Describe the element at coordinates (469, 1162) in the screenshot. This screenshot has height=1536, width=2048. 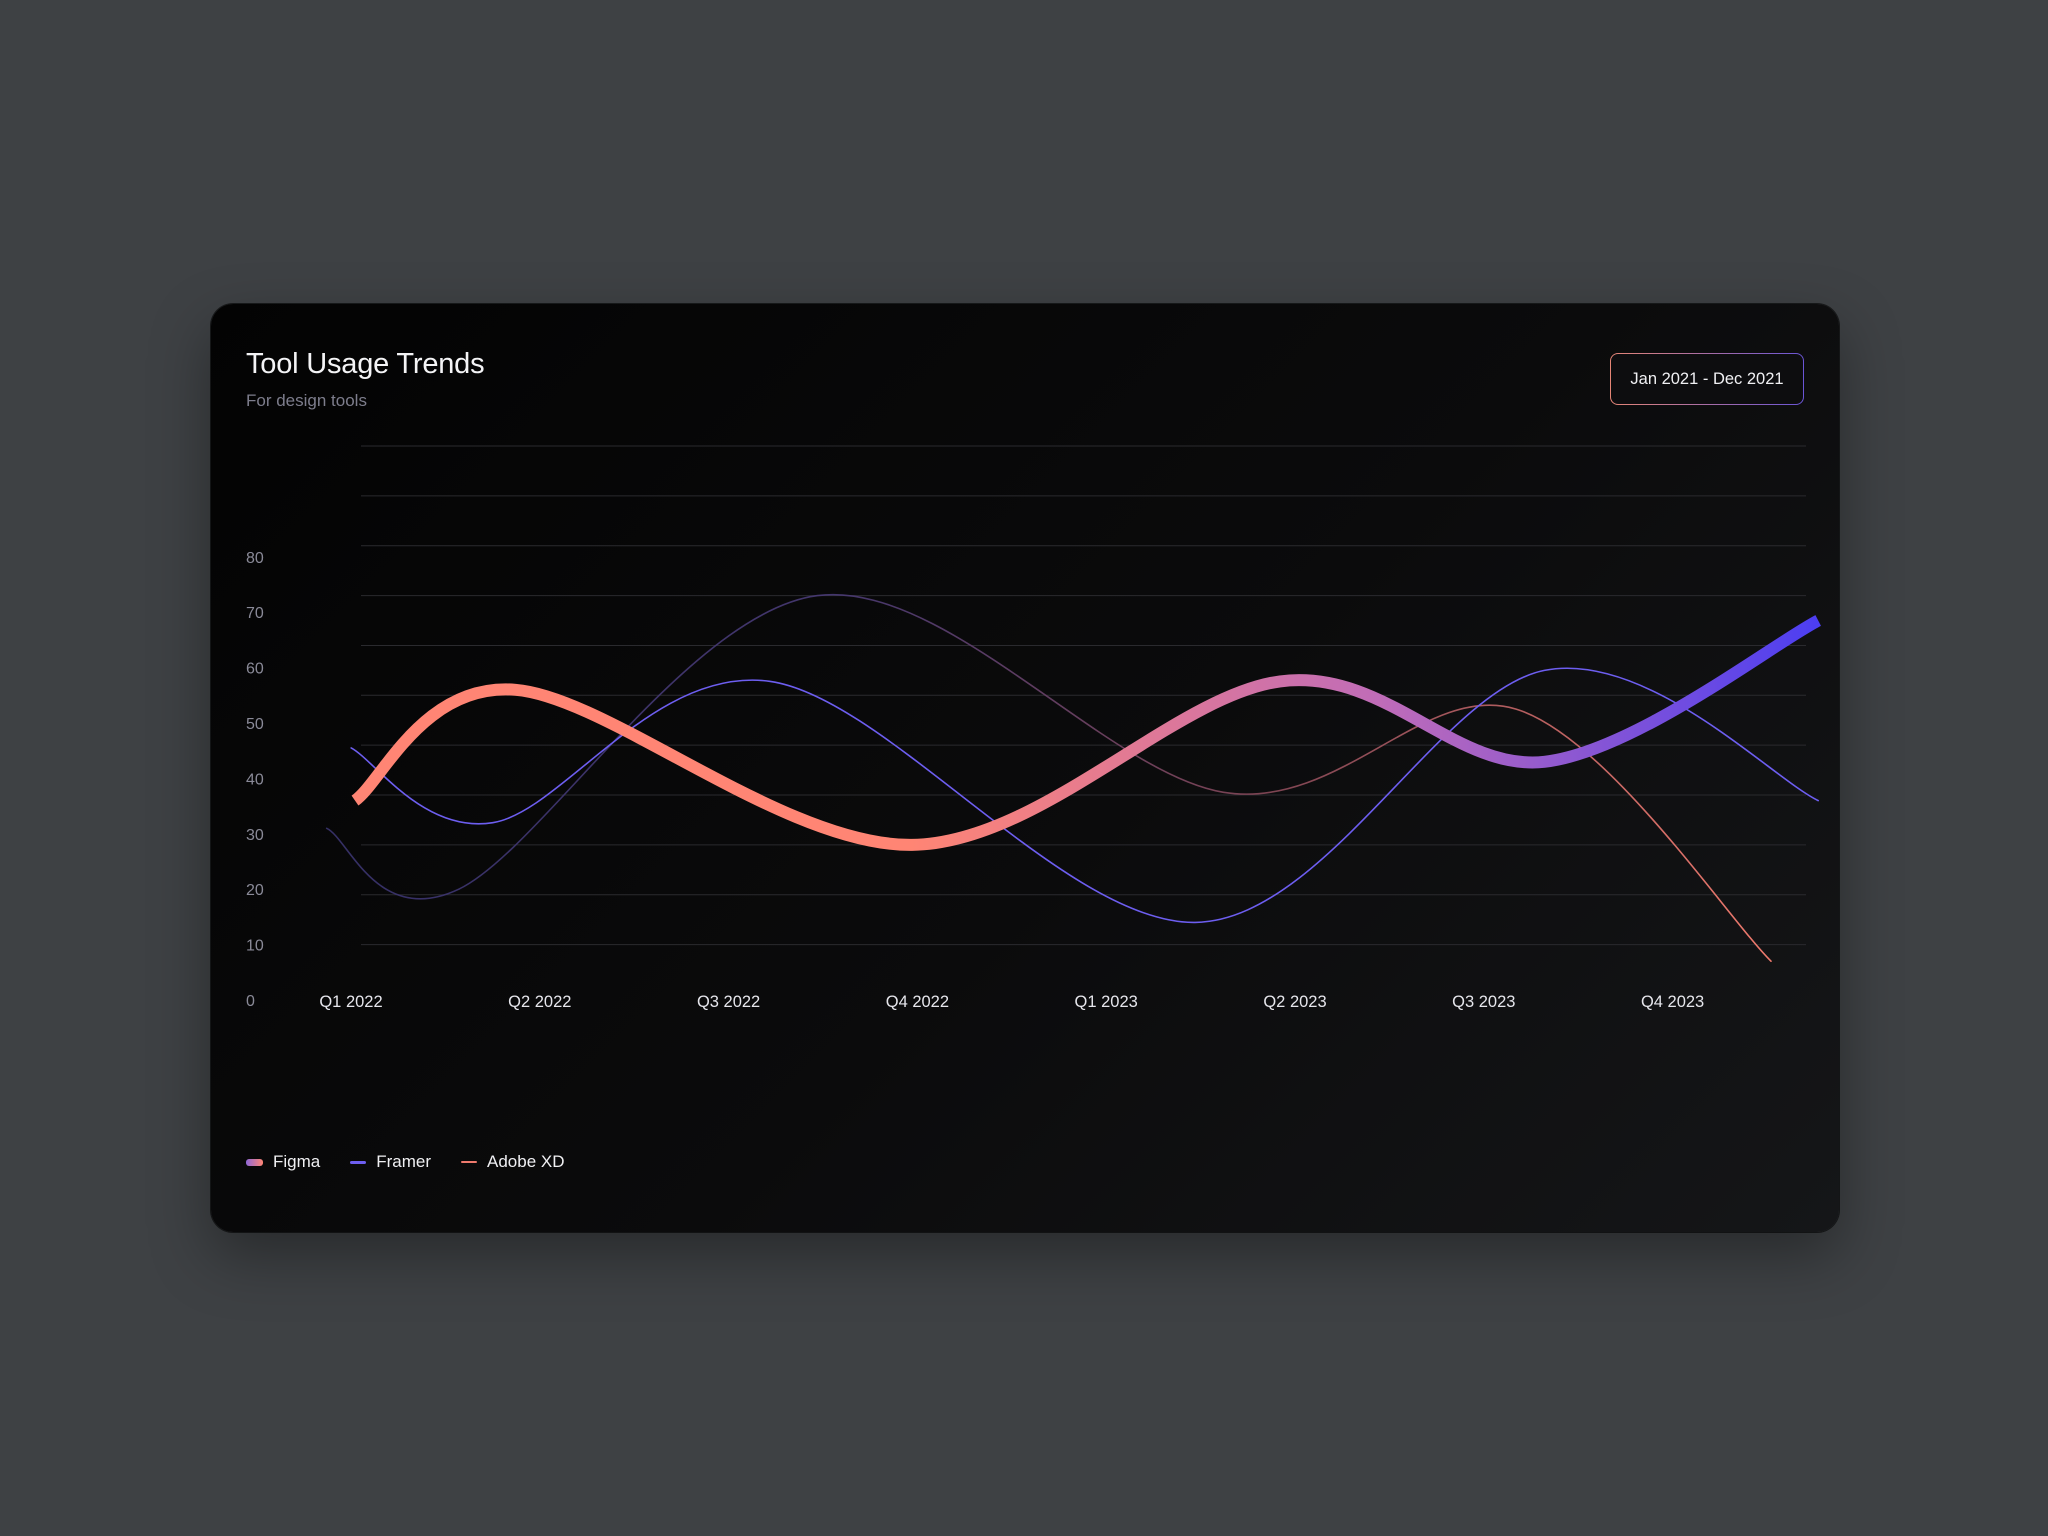
I see `adobe-xd-swatch-icon` at that location.